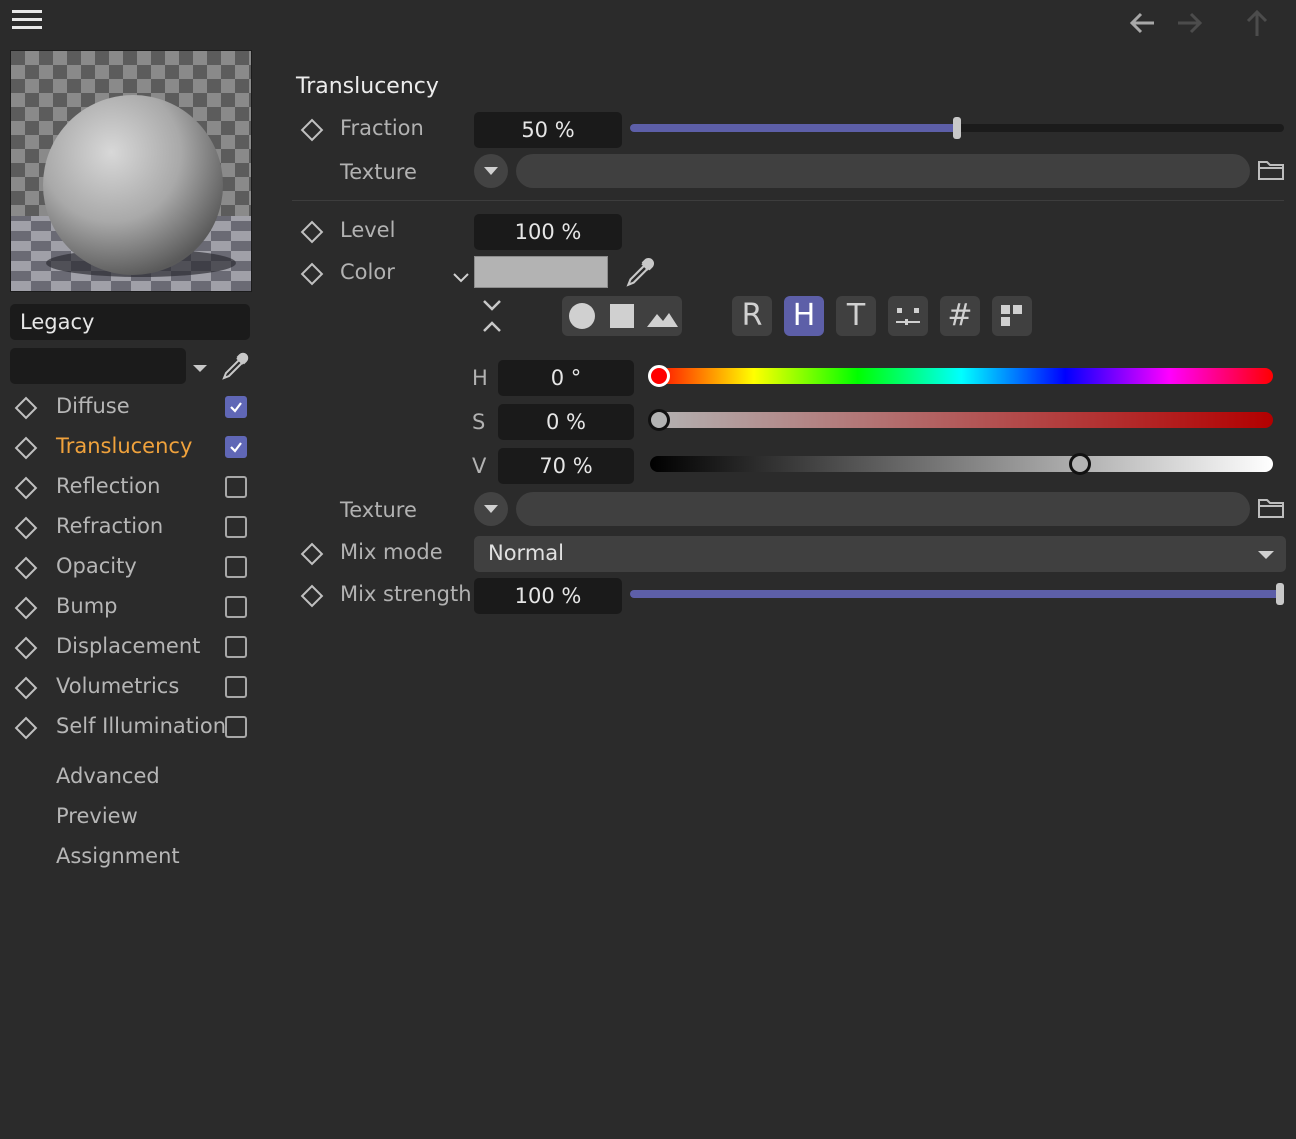 The image size is (1296, 1139). What do you see at coordinates (97, 816) in the screenshot?
I see `sidebar-item-preview: Preview` at bounding box center [97, 816].